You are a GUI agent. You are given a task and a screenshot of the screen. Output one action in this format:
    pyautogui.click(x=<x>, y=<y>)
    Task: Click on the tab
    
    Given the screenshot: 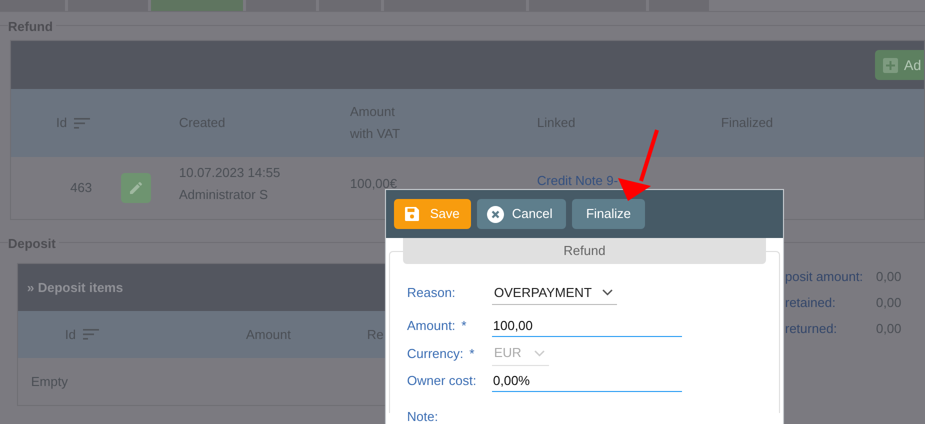 What is the action you would take?
    pyautogui.click(x=197, y=5)
    